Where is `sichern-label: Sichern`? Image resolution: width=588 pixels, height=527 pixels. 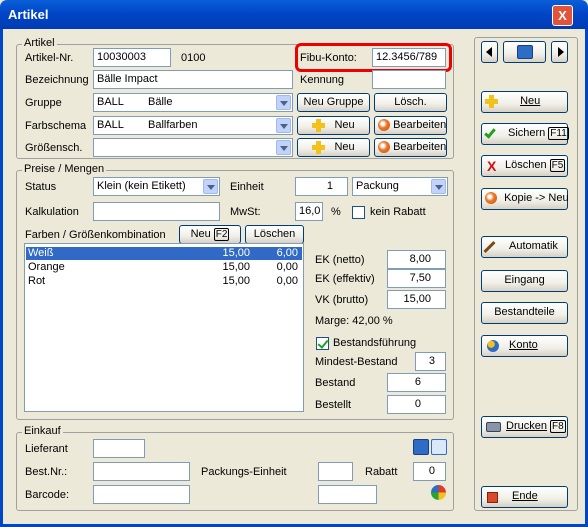 sichern-label: Sichern is located at coordinates (527, 133).